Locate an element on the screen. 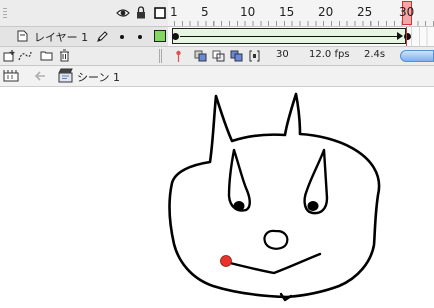 Image resolution: width=434 pixels, height=308 pixels. timeline-header: 1 5 10 15 20 25 30 is located at coordinates (217, 13).